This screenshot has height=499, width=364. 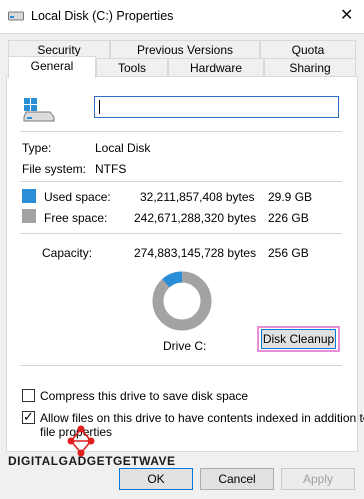 What do you see at coordinates (16, 16) in the screenshot?
I see `drive-icon` at bounding box center [16, 16].